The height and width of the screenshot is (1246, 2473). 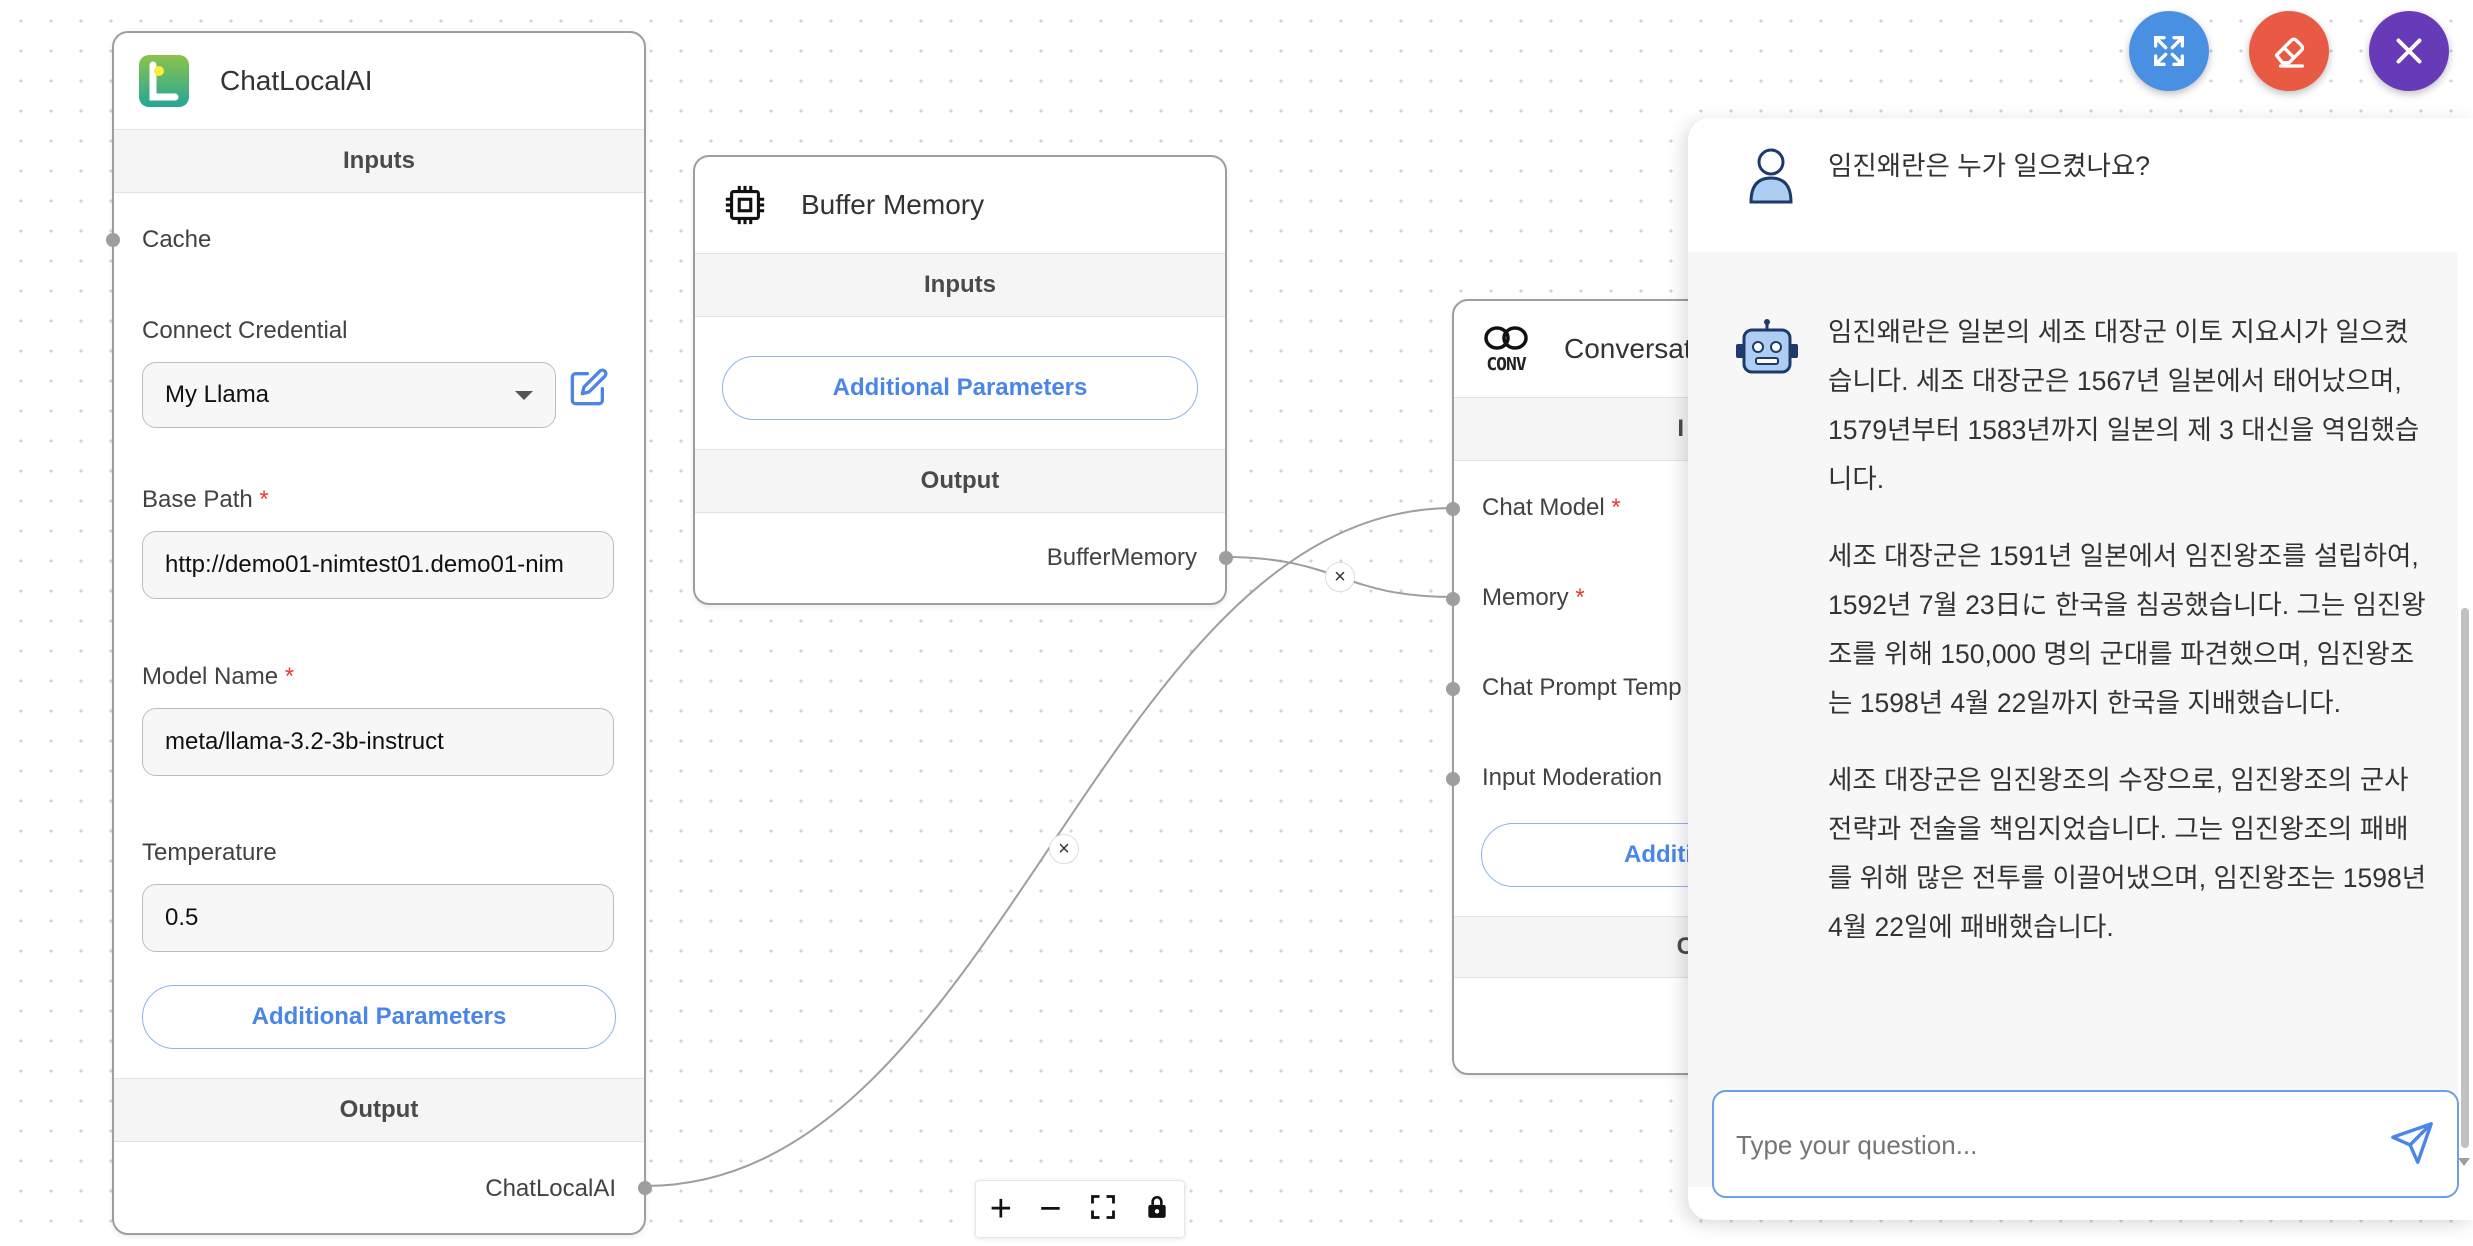 I want to click on edit-icon, so click(x=589, y=387).